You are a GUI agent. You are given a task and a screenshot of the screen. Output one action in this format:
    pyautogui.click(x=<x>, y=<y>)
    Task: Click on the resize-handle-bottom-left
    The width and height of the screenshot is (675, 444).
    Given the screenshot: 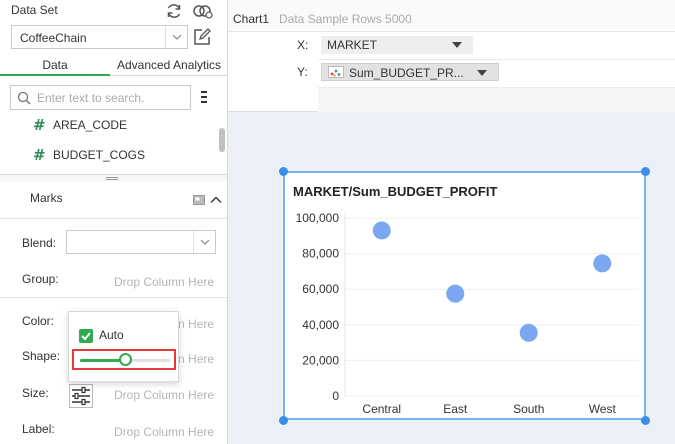 What is the action you would take?
    pyautogui.click(x=283, y=420)
    